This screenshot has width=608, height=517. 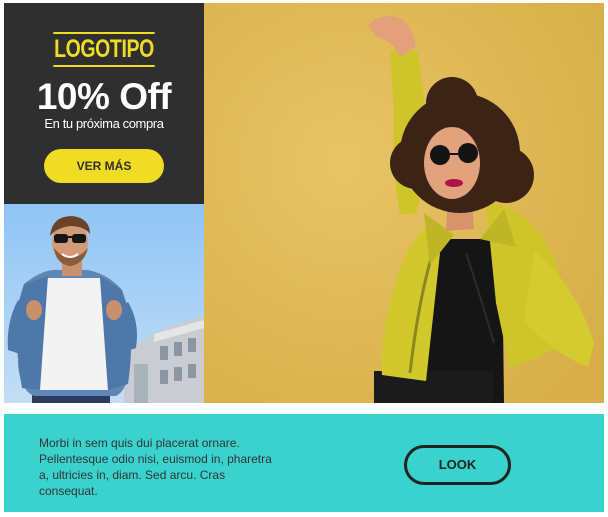 What do you see at coordinates (457, 465) in the screenshot?
I see `look-button: LOOK` at bounding box center [457, 465].